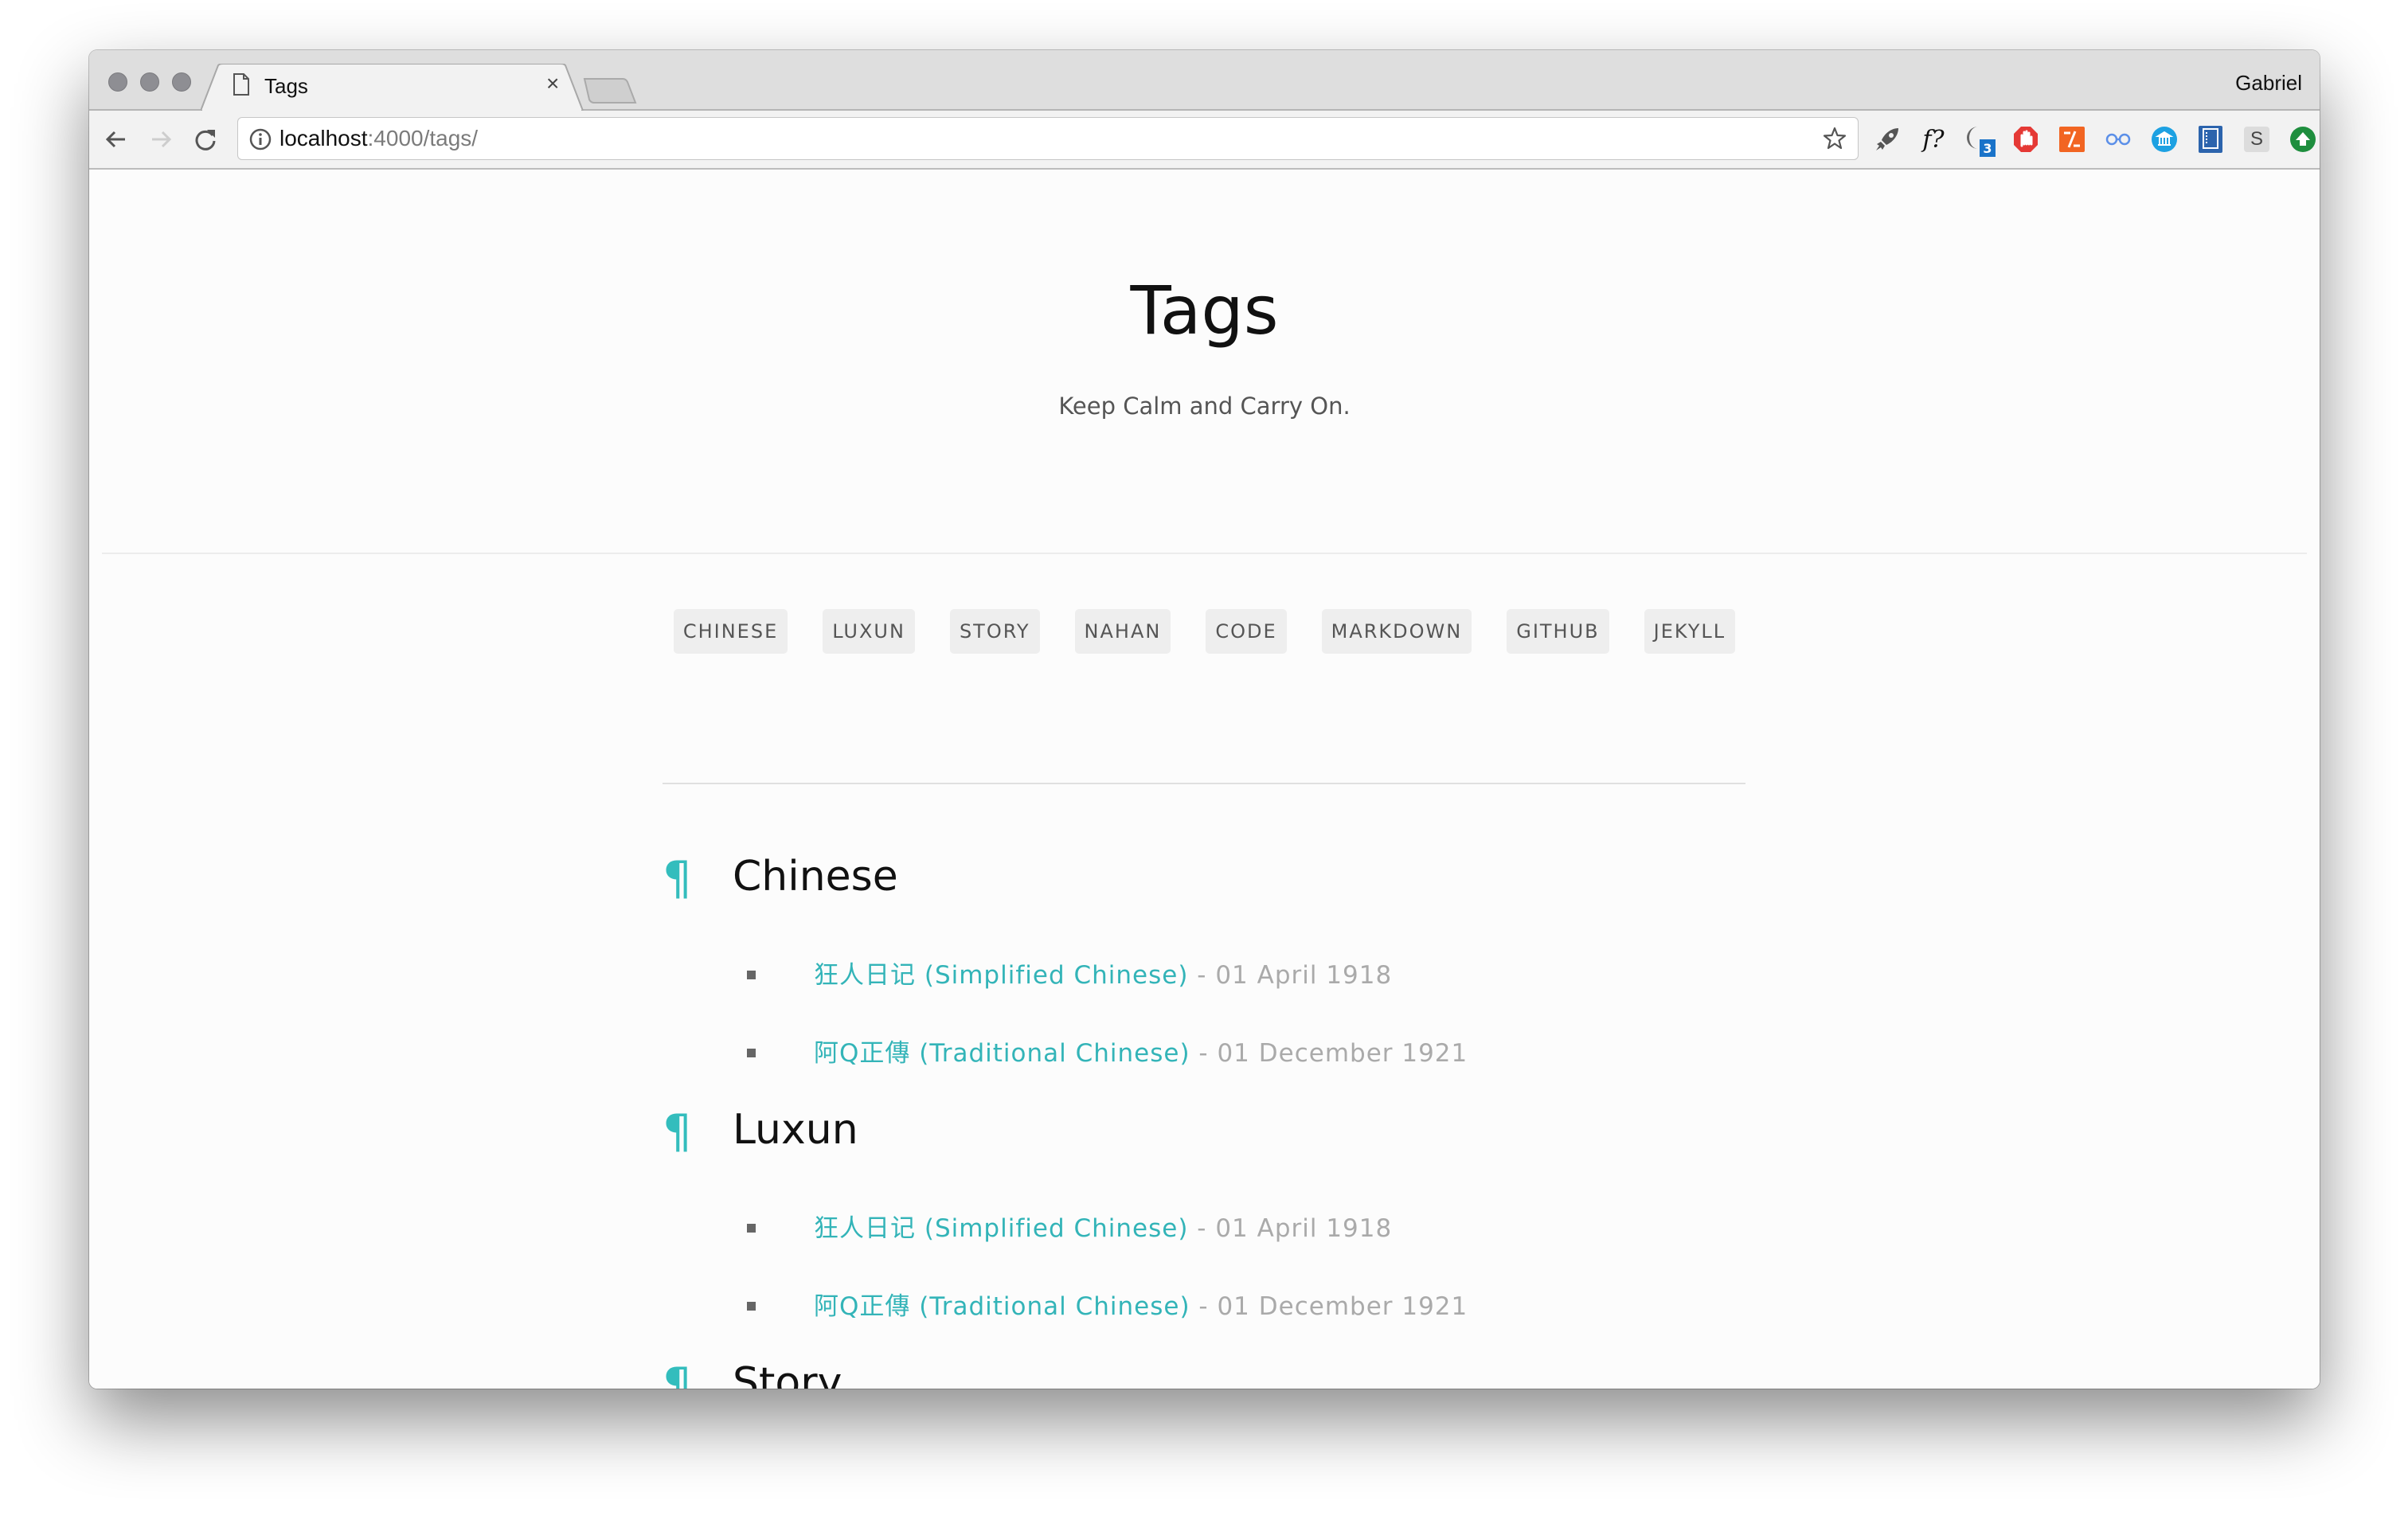 This screenshot has width=2408, height=1516. I want to click on url-text: localhost:4000/tags/, so click(379, 138).